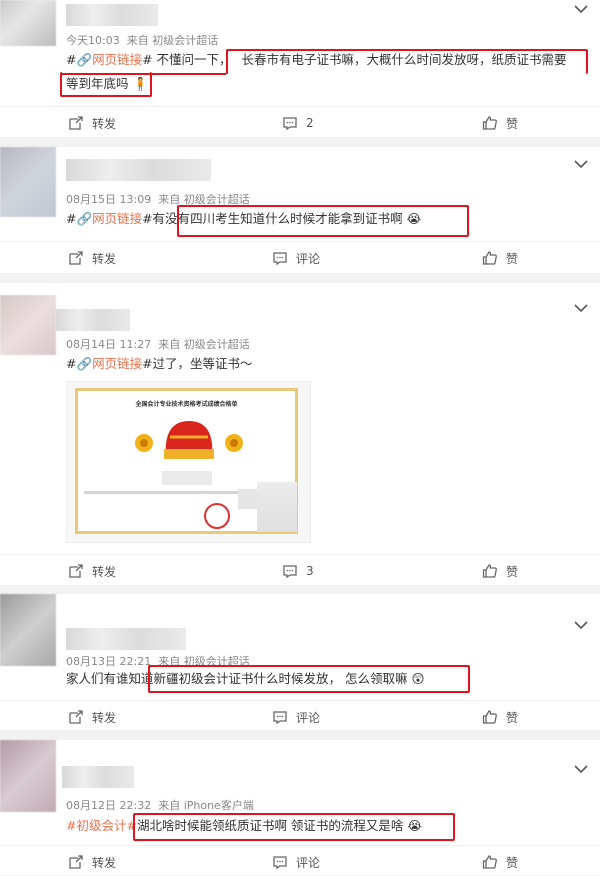  What do you see at coordinates (160, 805) in the screenshot?
I see `post-meta: 08月12日 22:32 来自 iPhone客户端` at bounding box center [160, 805].